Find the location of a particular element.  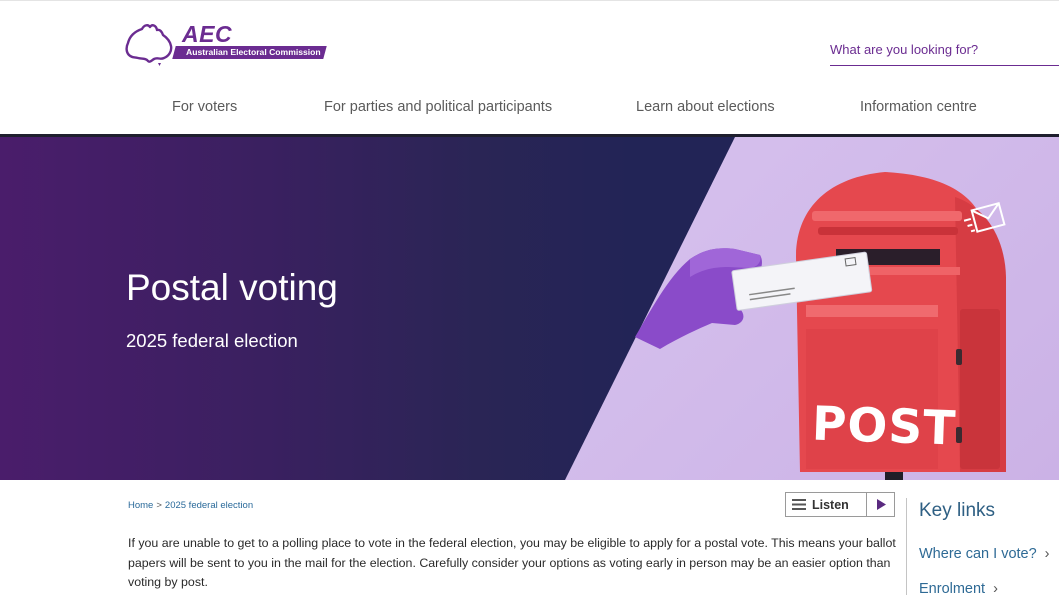

listen-widget: Listen is located at coordinates (840, 504).